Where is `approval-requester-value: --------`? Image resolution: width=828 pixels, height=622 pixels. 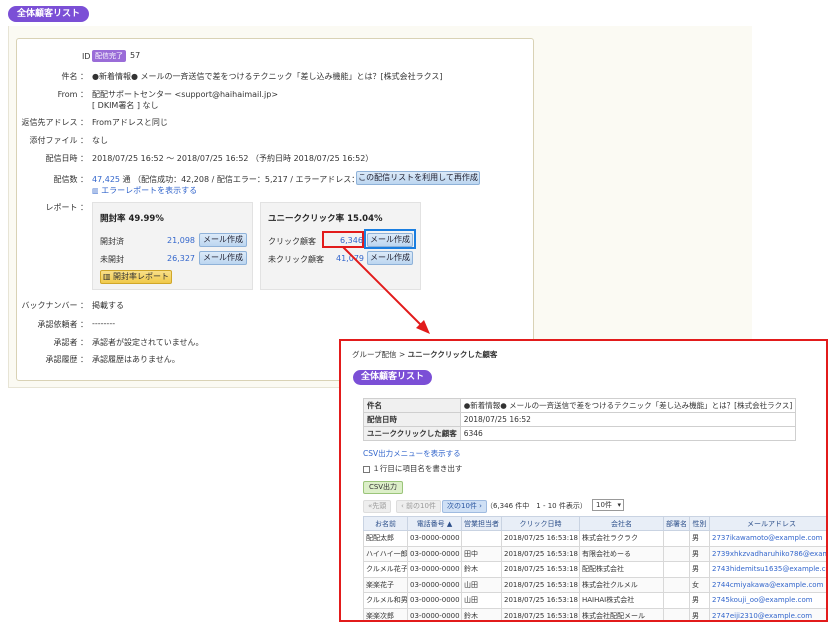
approval-requester-value: -------- is located at coordinates (104, 323).